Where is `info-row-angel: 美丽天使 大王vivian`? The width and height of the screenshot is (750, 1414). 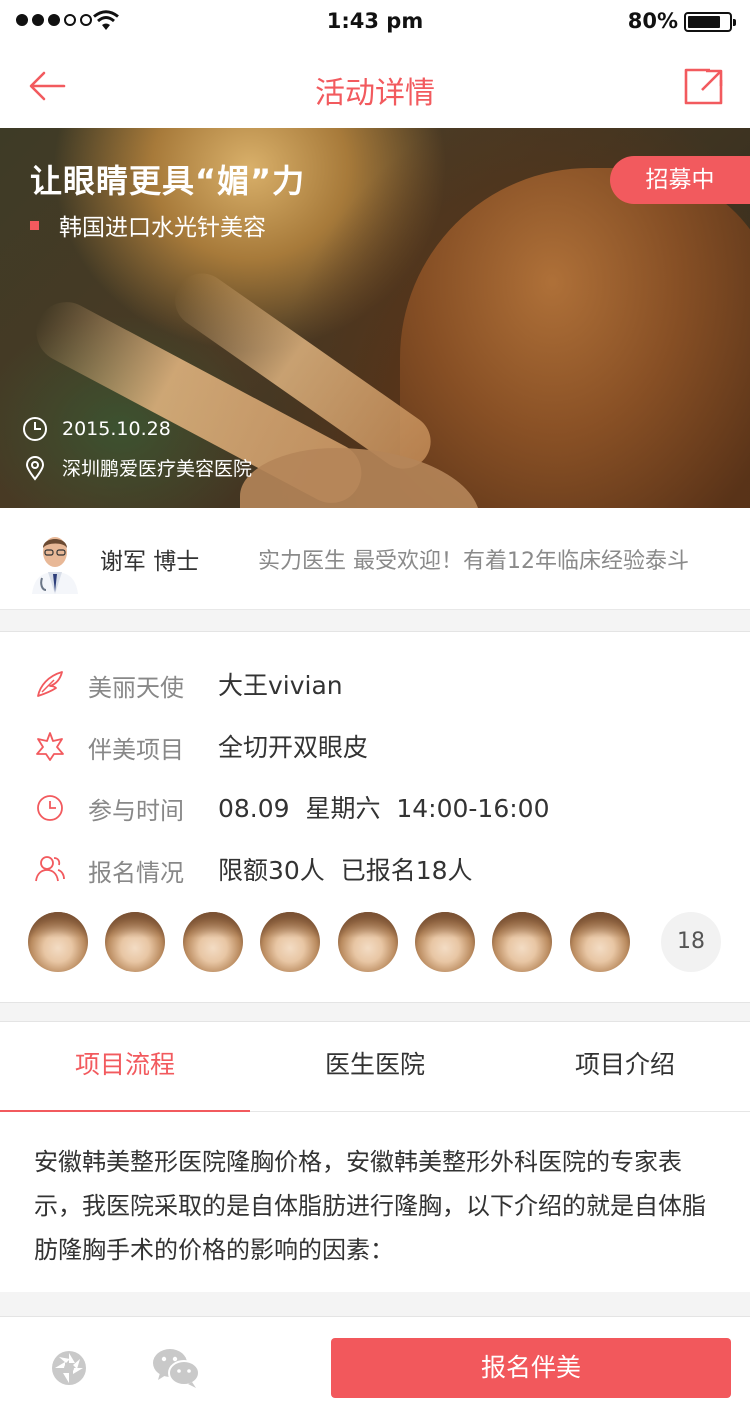 info-row-angel: 美丽天使 大王vivian is located at coordinates (375, 684).